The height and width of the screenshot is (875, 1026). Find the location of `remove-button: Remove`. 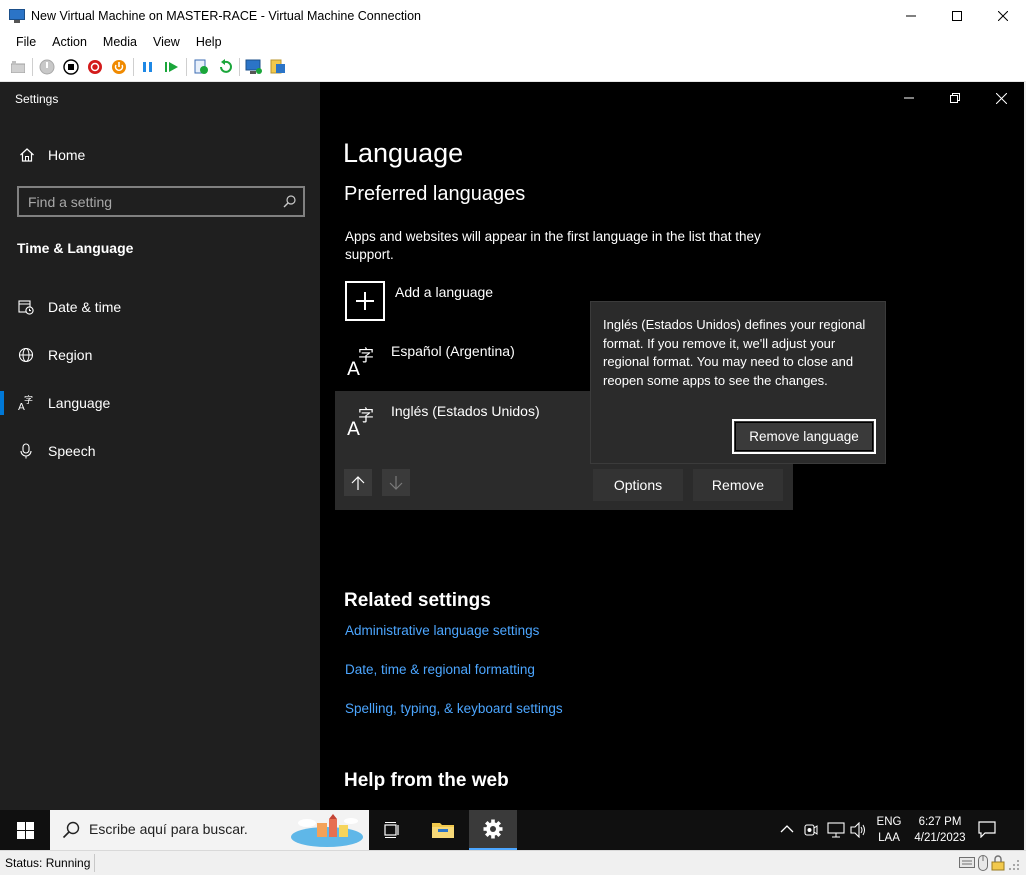

remove-button: Remove is located at coordinates (738, 485).